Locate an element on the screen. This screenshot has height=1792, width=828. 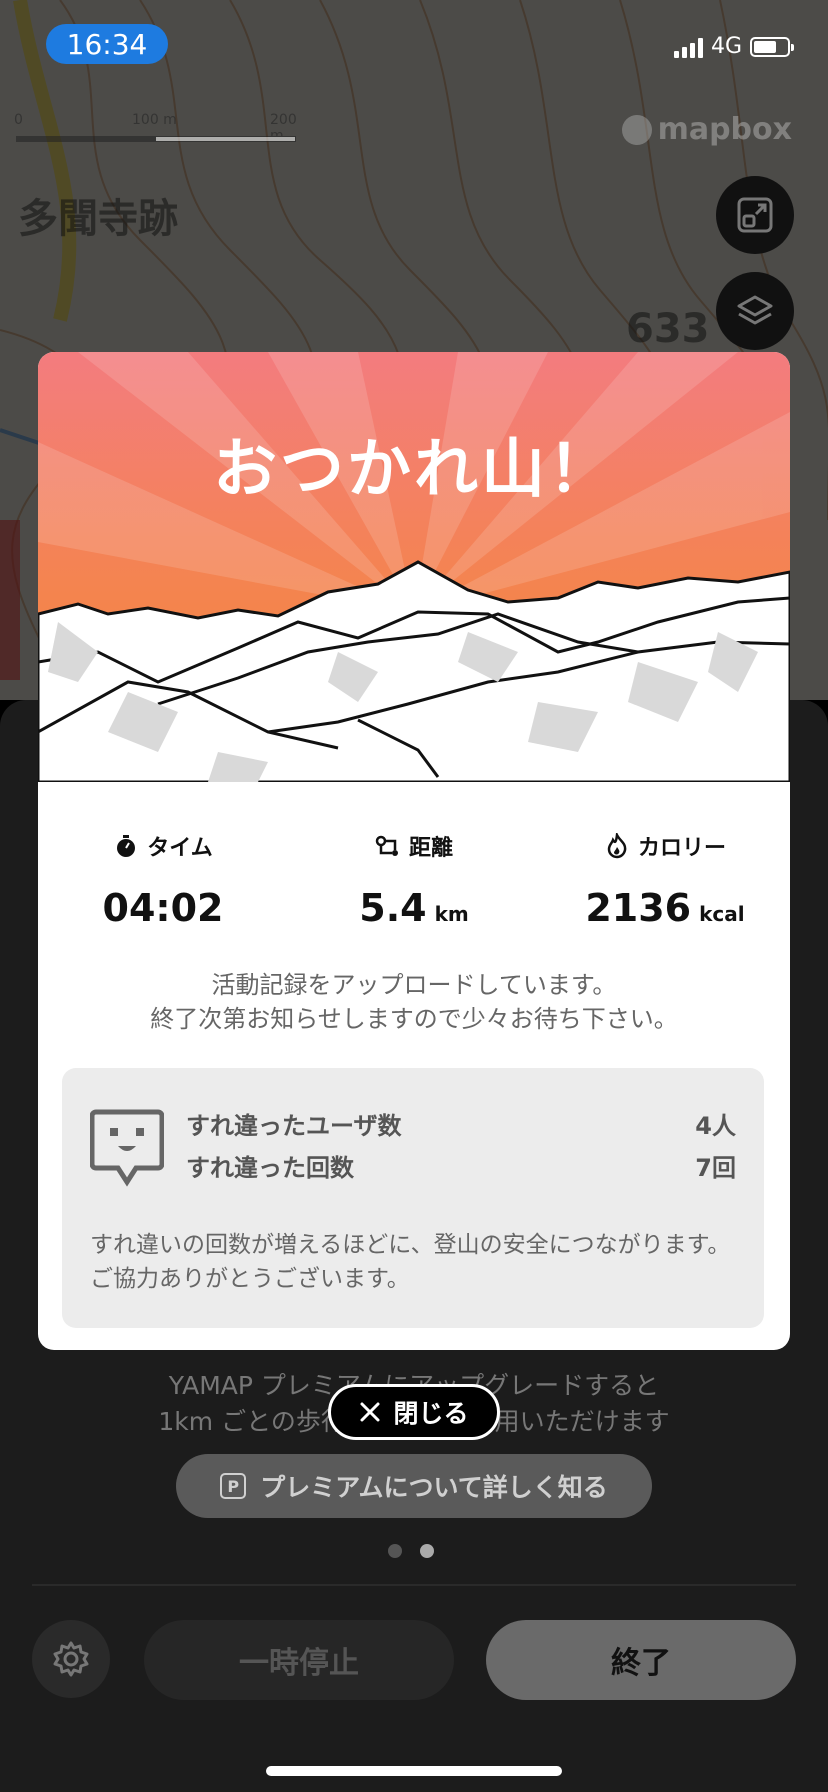
map-expand-button is located at coordinates (755, 215).